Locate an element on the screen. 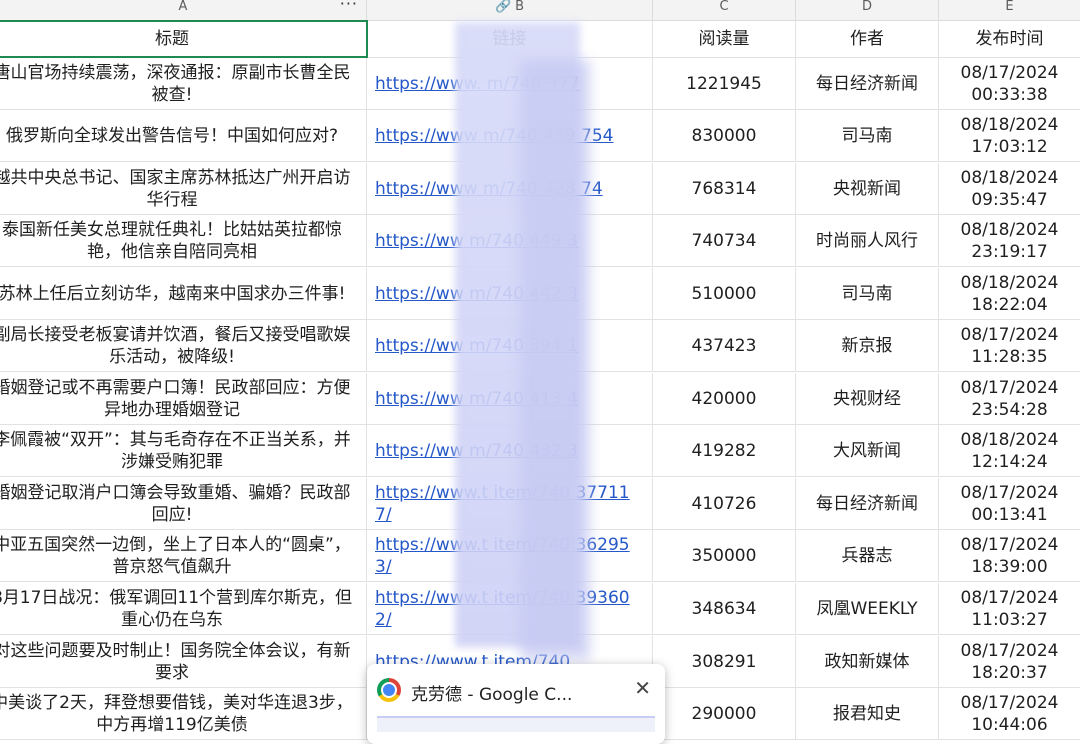 The width and height of the screenshot is (1080, 744). read-count-cell: 420000 is located at coordinates (724, 398).